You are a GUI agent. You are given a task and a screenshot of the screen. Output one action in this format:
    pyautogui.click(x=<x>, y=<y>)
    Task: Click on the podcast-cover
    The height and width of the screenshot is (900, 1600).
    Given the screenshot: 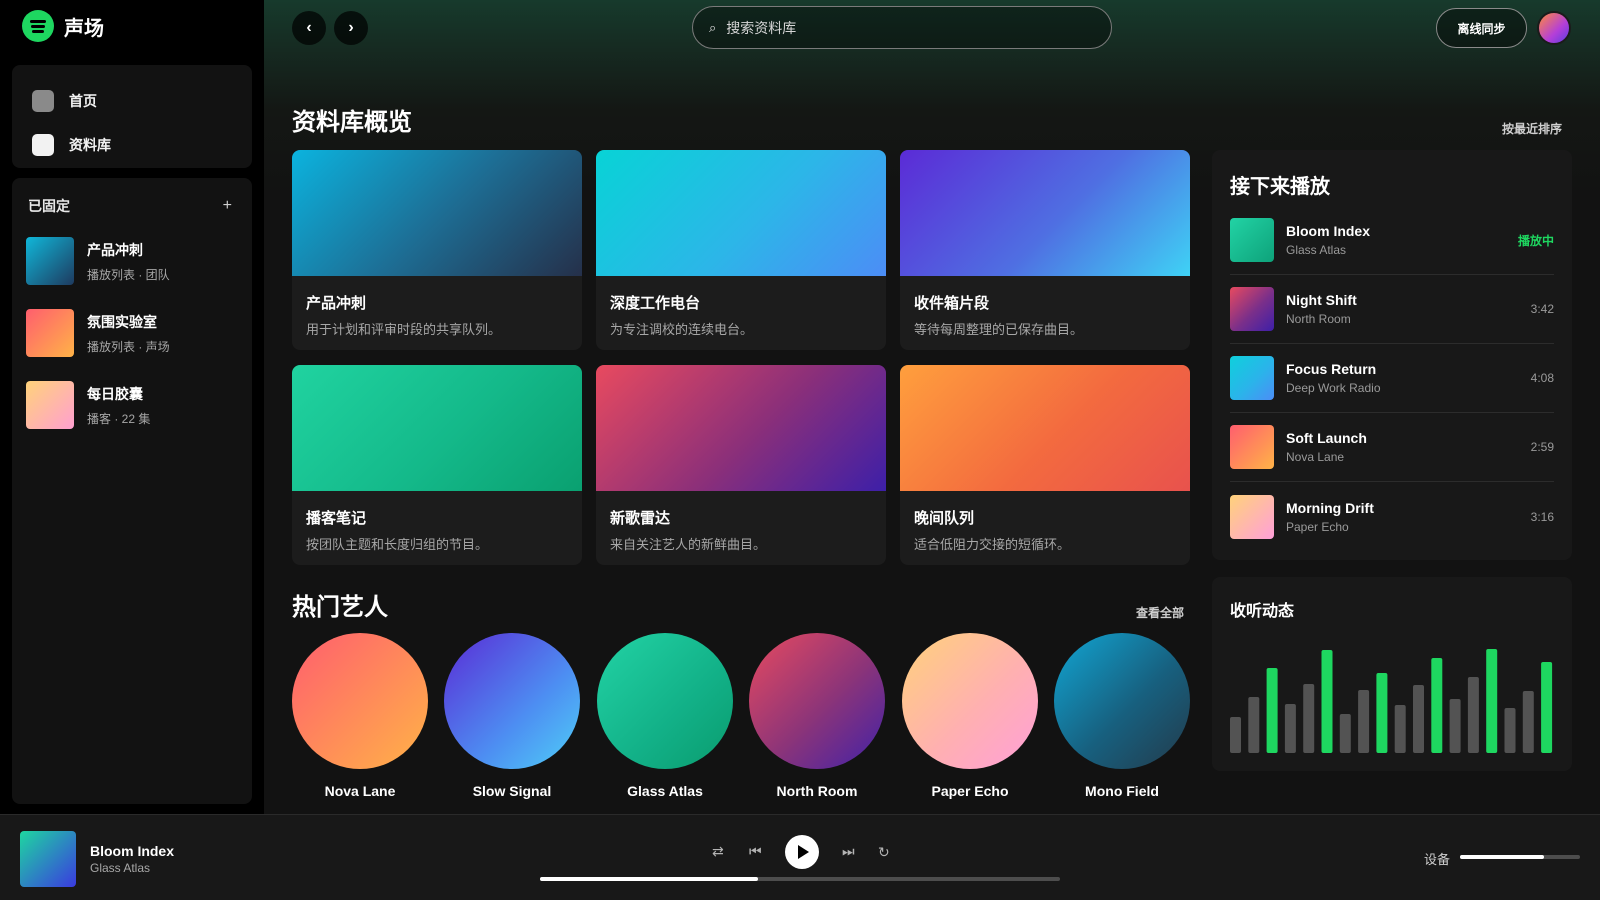 What is the action you would take?
    pyautogui.click(x=50, y=405)
    